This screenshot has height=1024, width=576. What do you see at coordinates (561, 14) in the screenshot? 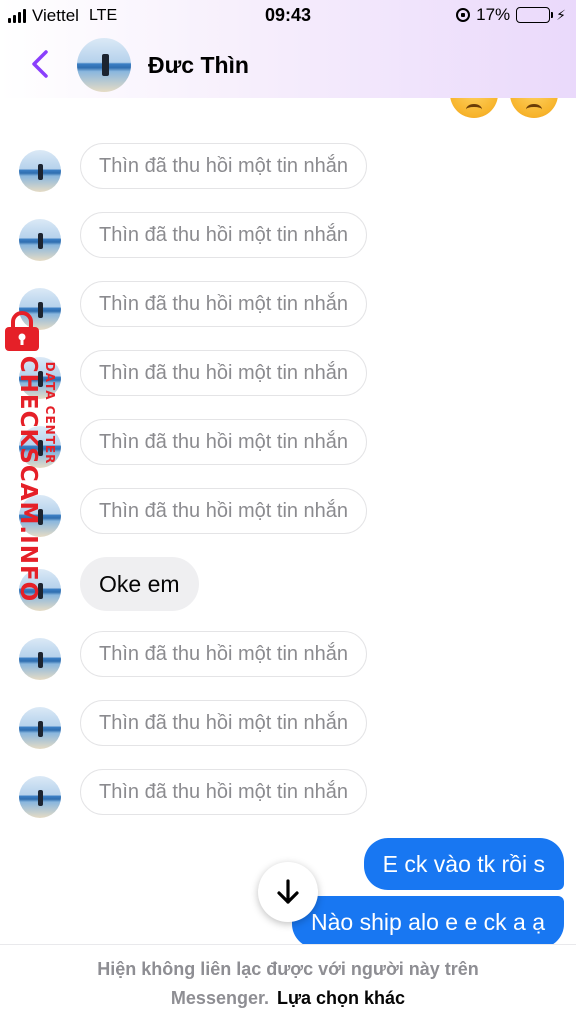
I see `charging-icon: ⚡` at bounding box center [561, 14].